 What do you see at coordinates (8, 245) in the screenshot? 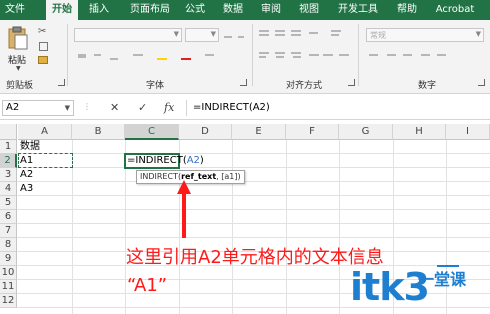
I see `row-header: 8` at bounding box center [8, 245].